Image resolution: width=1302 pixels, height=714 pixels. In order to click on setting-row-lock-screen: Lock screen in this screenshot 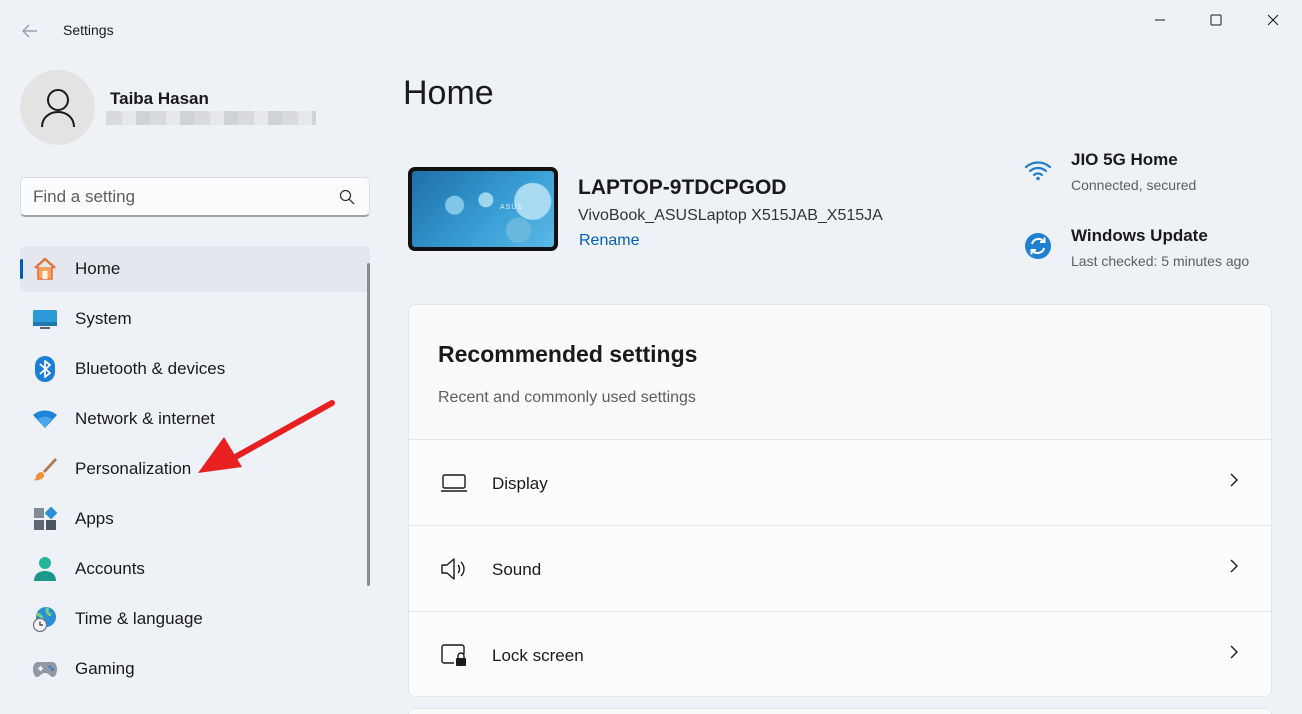, I will do `click(840, 653)`.